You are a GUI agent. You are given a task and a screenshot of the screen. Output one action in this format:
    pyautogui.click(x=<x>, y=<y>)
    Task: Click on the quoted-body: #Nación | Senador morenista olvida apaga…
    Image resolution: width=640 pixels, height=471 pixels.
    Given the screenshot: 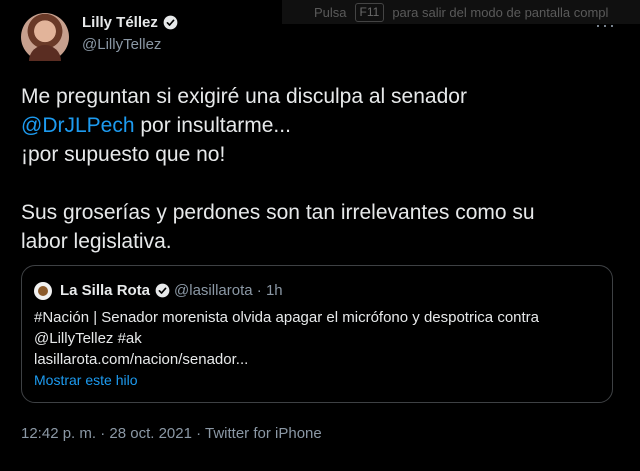 What is the action you would take?
    pyautogui.click(x=319, y=338)
    